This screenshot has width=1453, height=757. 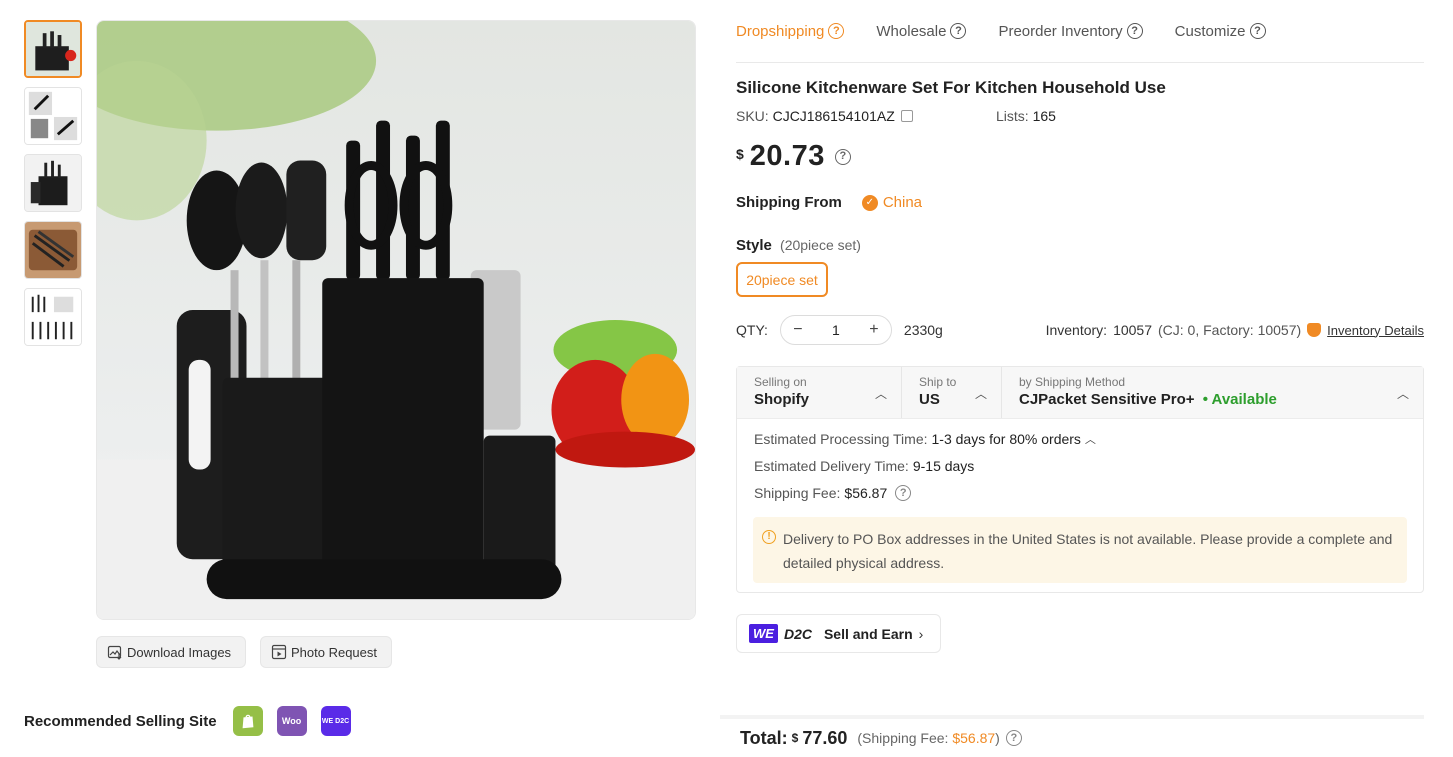 What do you see at coordinates (795, 738) in the screenshot?
I see `total-currency: $` at bounding box center [795, 738].